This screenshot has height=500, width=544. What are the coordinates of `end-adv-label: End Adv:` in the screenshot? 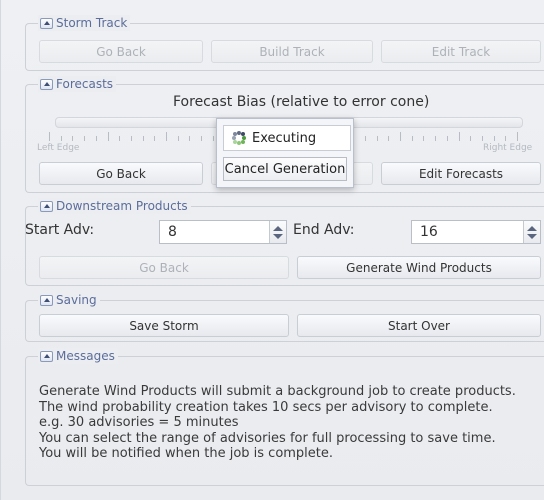 It's located at (324, 230).